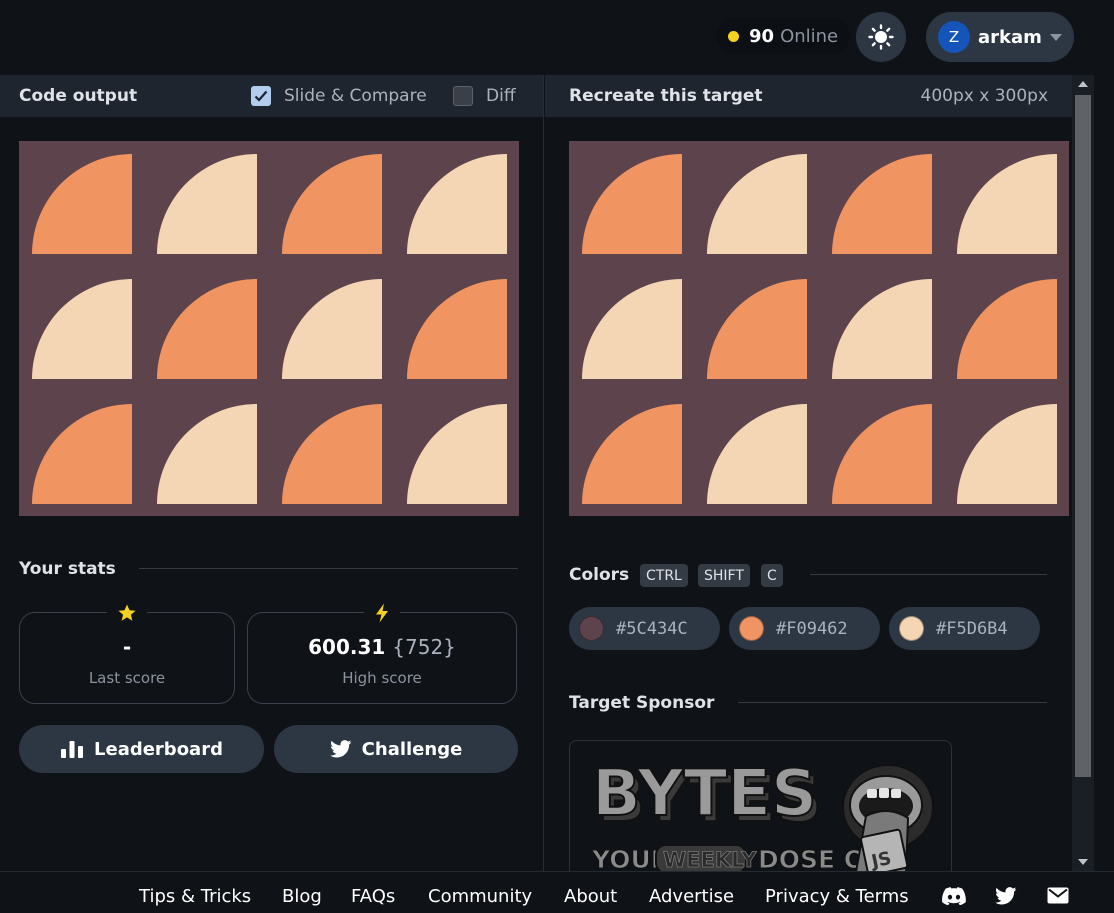 This screenshot has width=1114, height=913. What do you see at coordinates (543, 473) in the screenshot?
I see `panel-divider` at bounding box center [543, 473].